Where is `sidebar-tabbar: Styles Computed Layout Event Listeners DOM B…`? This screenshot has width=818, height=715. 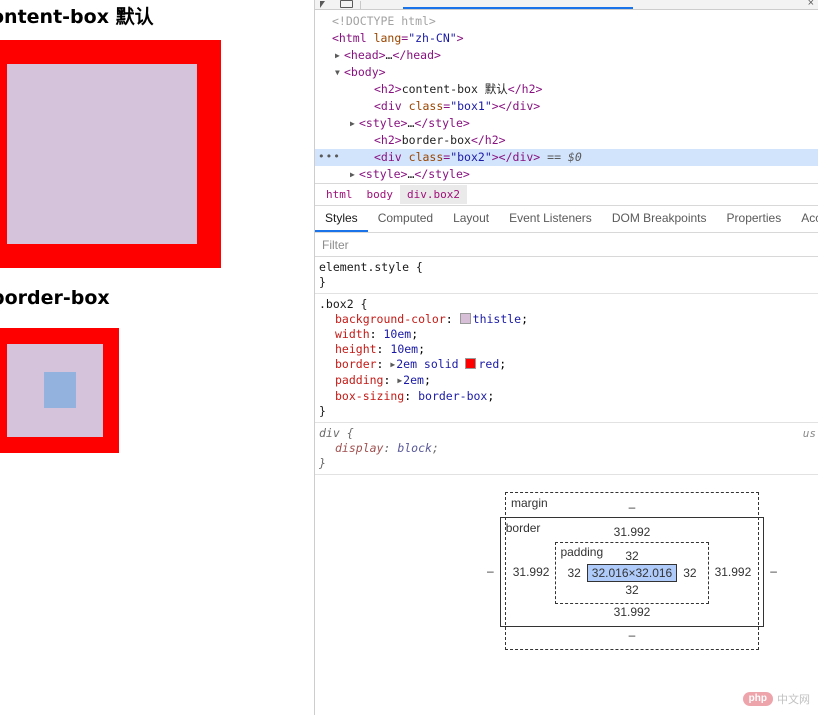
sidebar-tabbar: Styles Computed Layout Event Listeners DOM B… is located at coordinates (566, 219).